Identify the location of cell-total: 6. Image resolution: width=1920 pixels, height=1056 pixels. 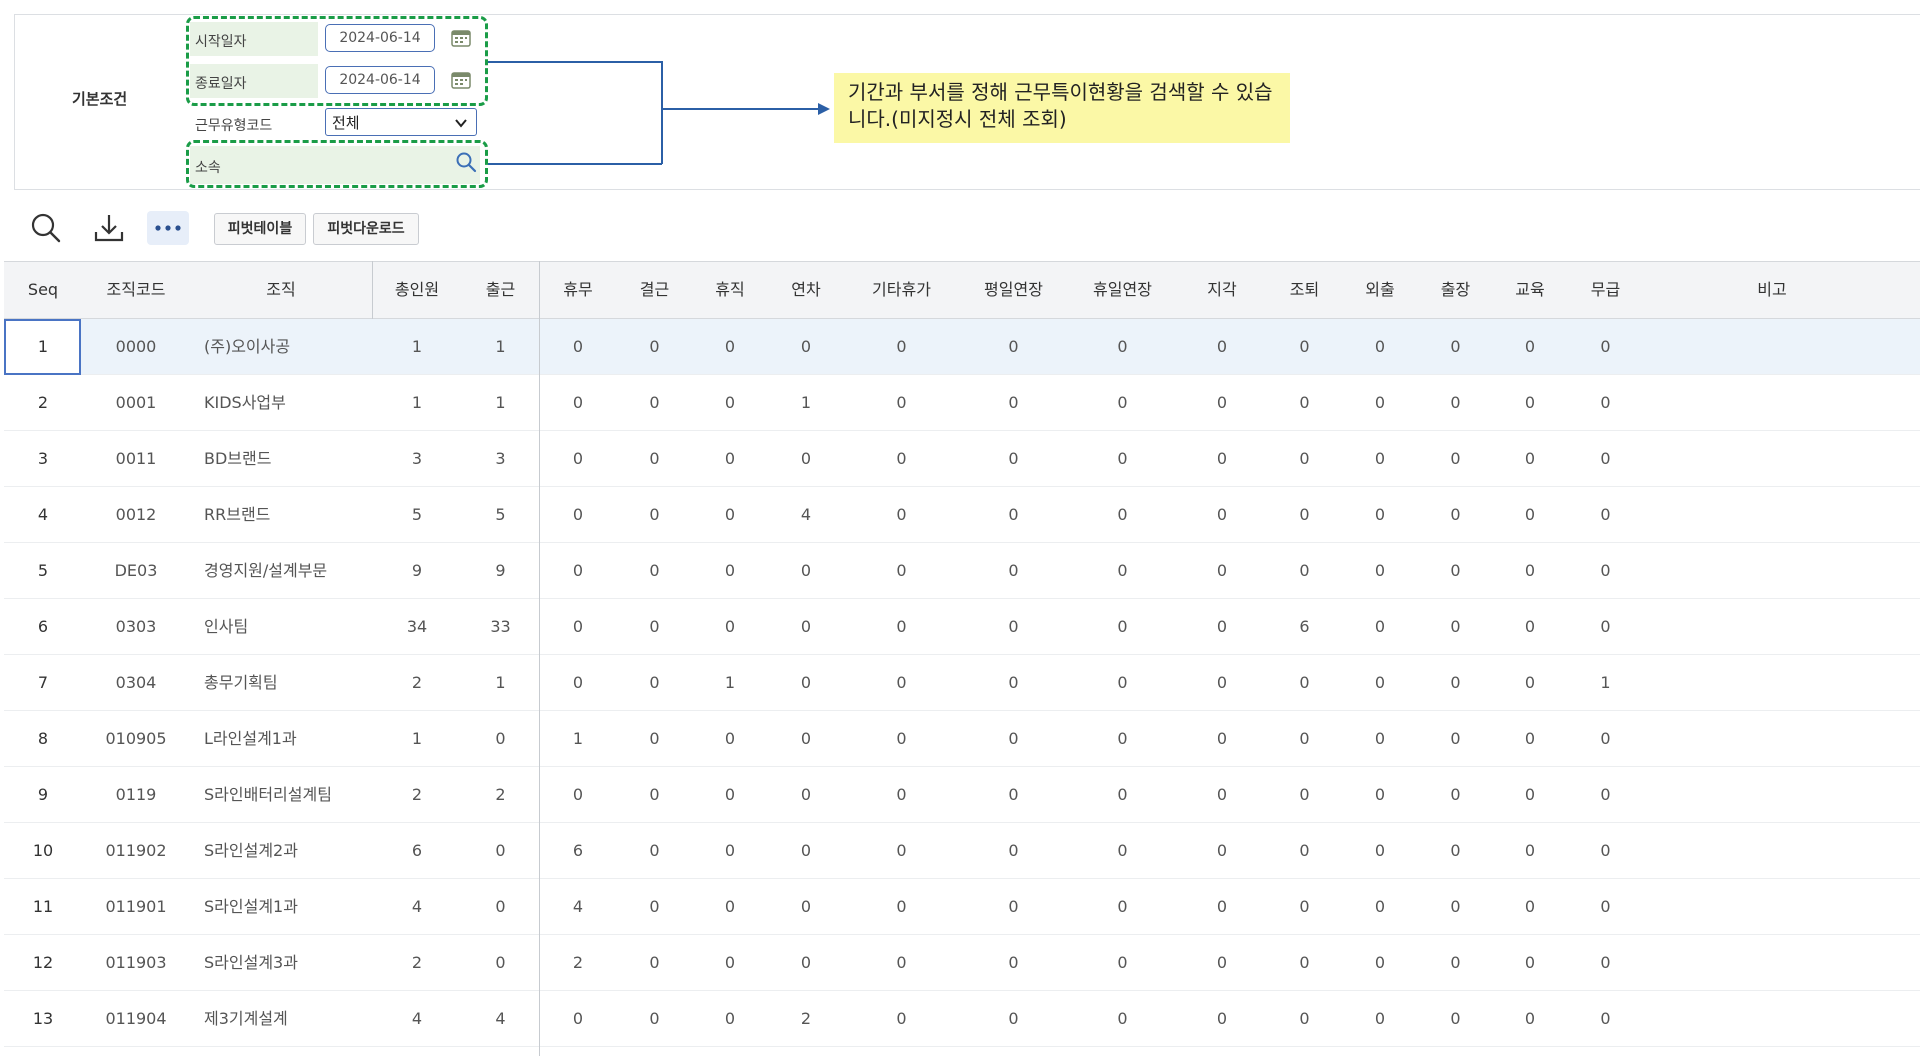
(417, 850).